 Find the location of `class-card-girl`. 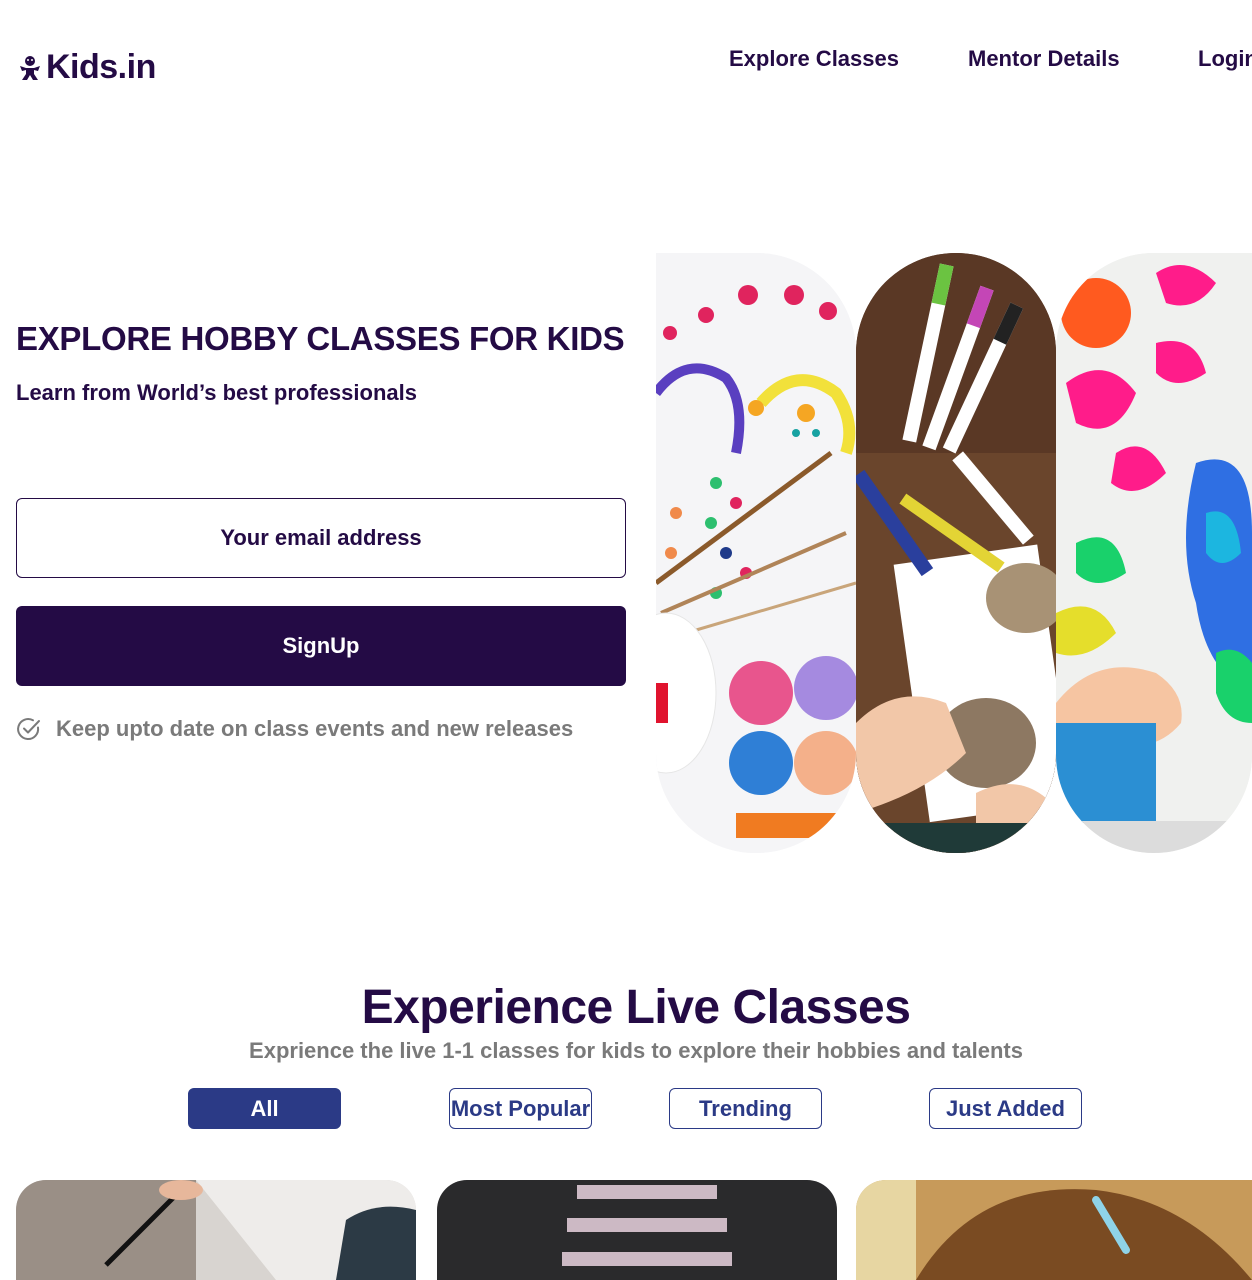

class-card-girl is located at coordinates (1054, 1230).